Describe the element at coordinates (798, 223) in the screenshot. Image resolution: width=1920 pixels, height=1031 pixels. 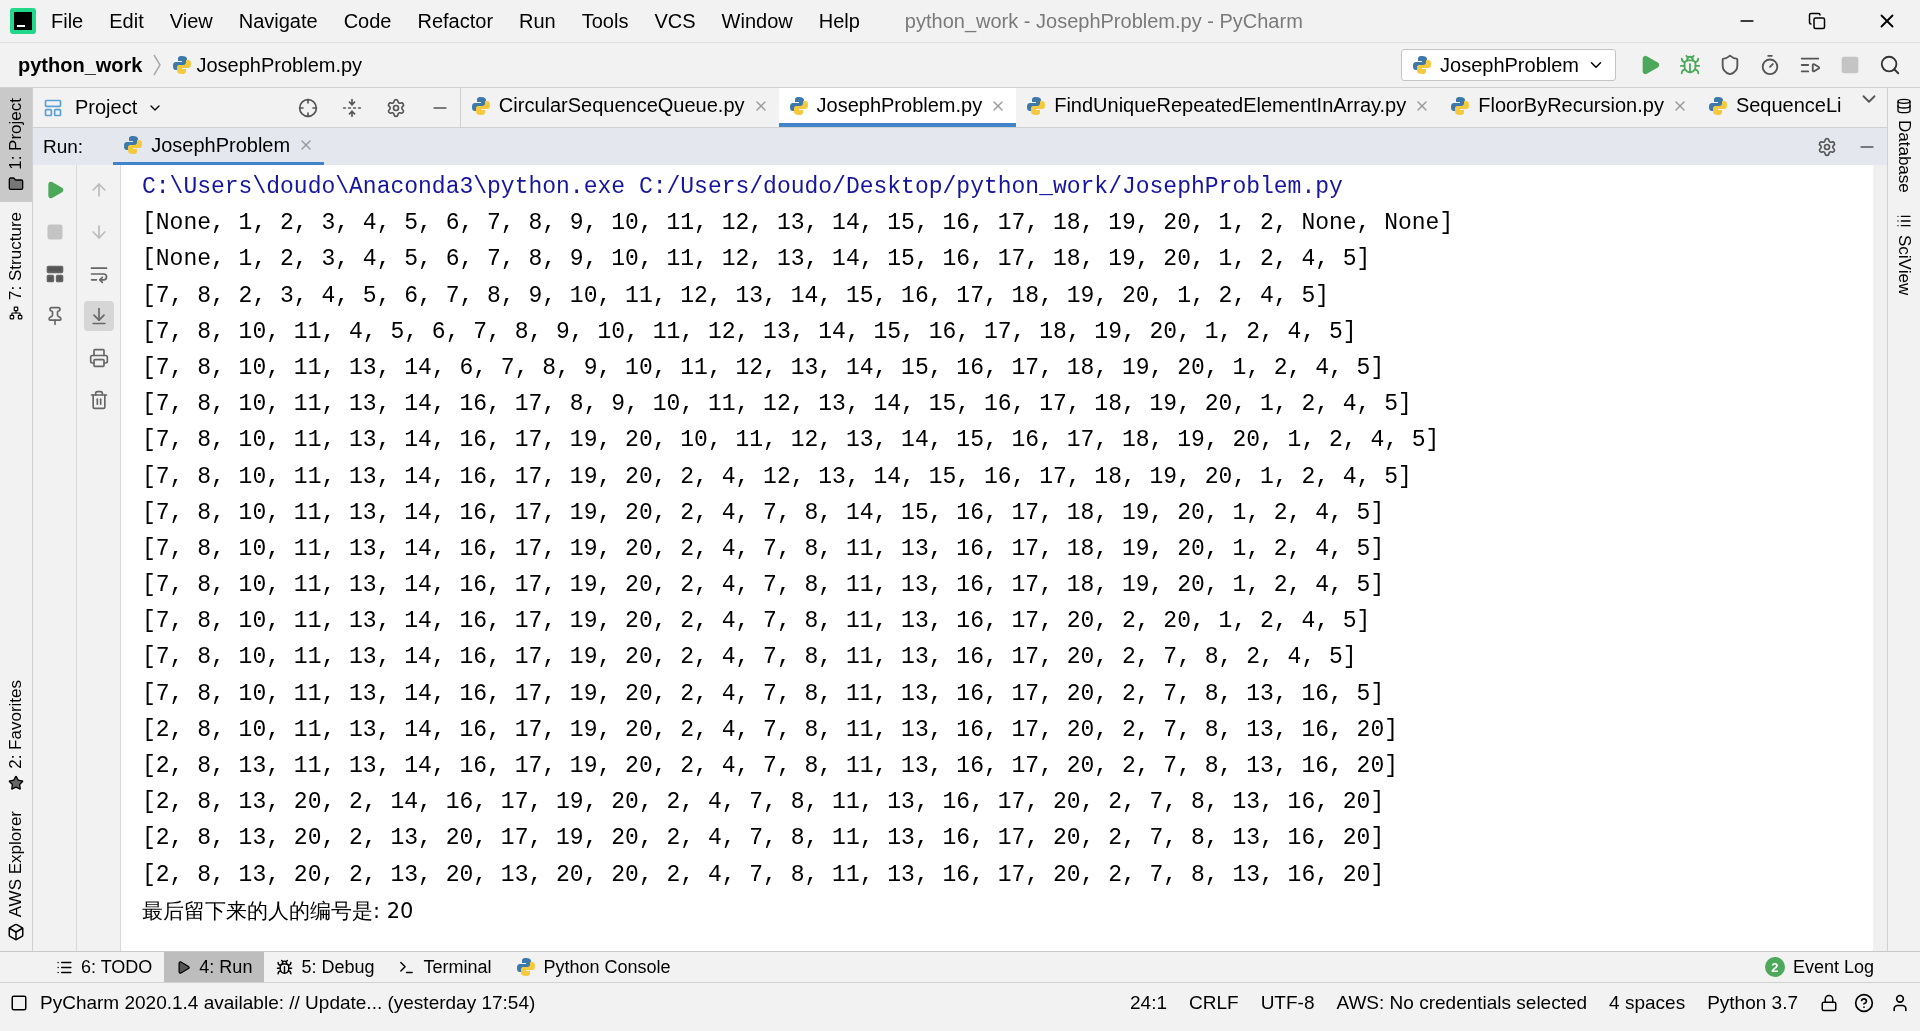
I see `output-line: [None, 1, 2, 3, 4, 5, 6, 7, 8, 9, 10, 11, 12, 13, 14, 15, 16, 17, 18, 19, 20, 1, 2, None, None]` at that location.